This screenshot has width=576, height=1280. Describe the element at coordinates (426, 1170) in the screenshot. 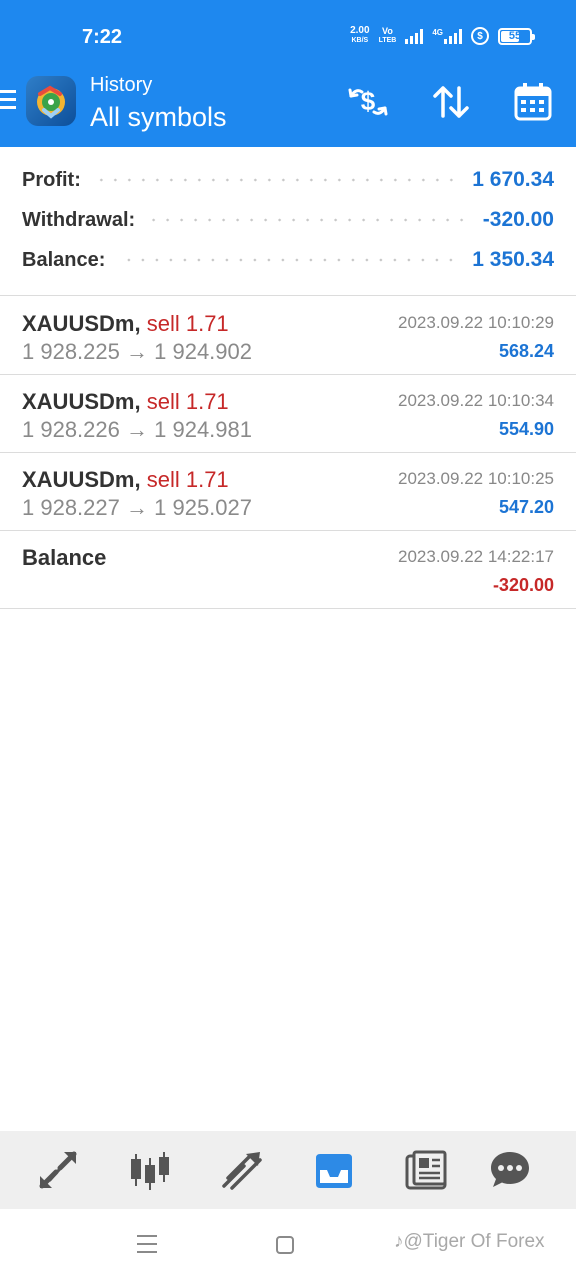

I see `news-icon` at that location.